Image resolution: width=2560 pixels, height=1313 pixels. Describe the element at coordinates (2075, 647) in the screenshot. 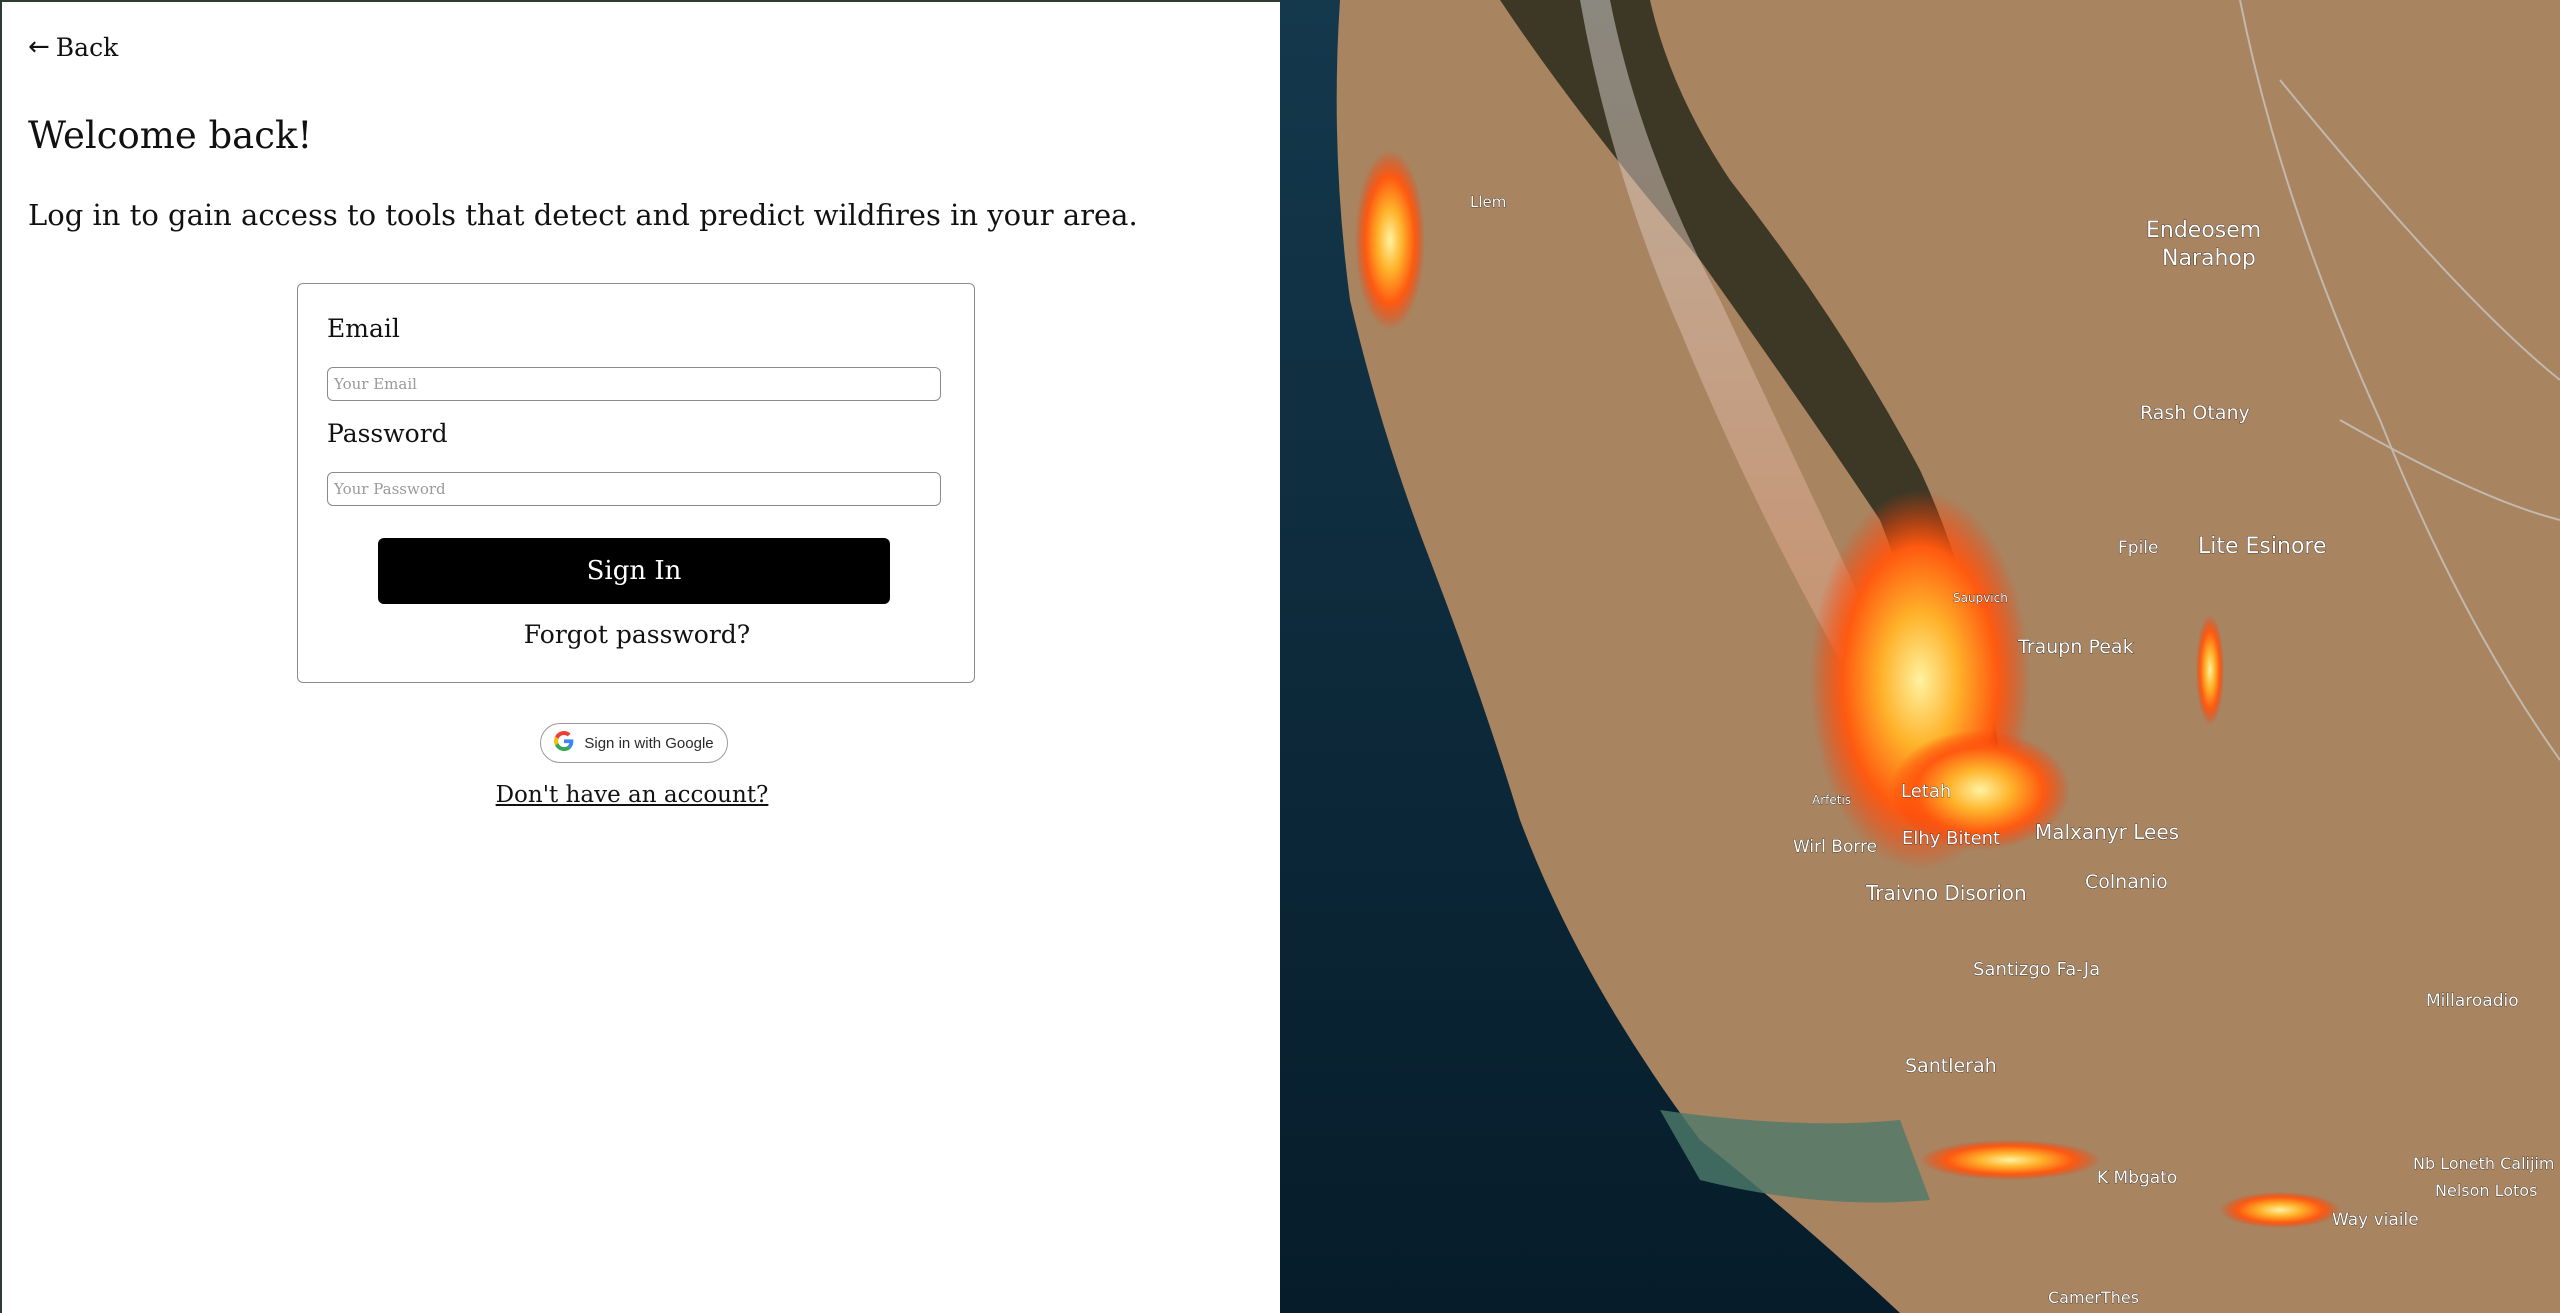

I see `map-label: Traupn Peak` at that location.